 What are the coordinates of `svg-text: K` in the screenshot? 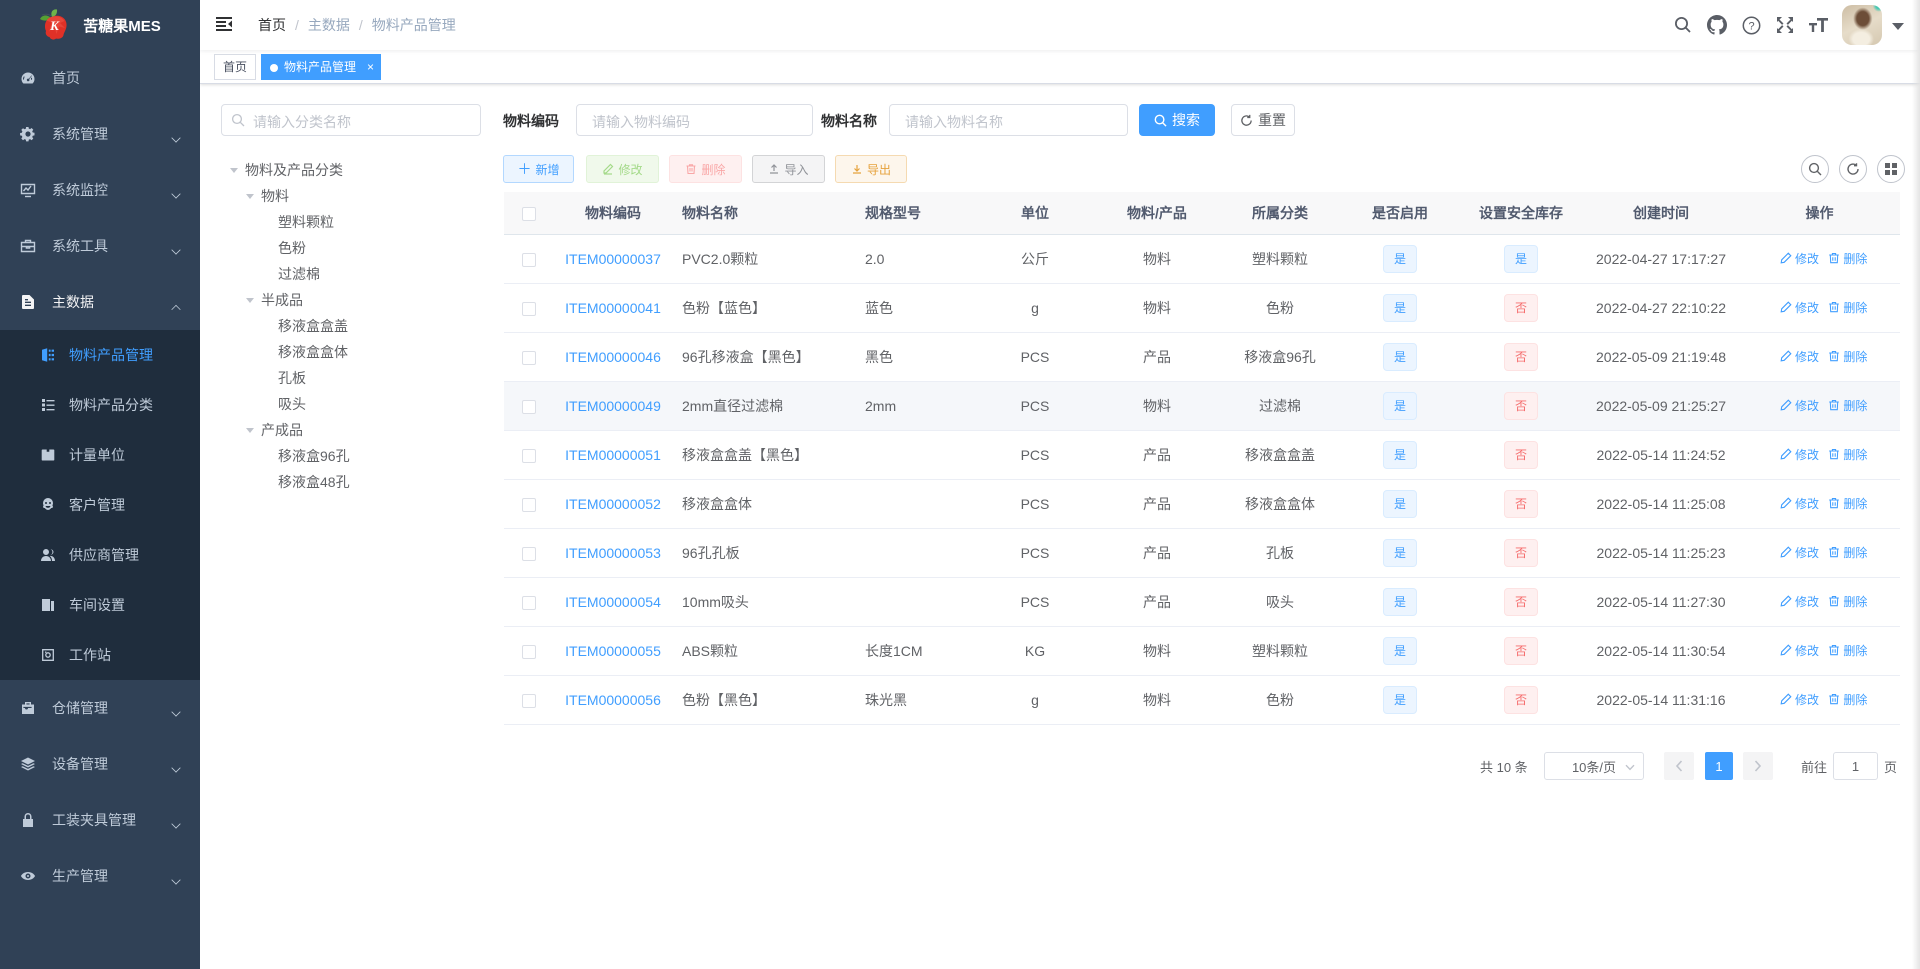 It's located at (54, 25).